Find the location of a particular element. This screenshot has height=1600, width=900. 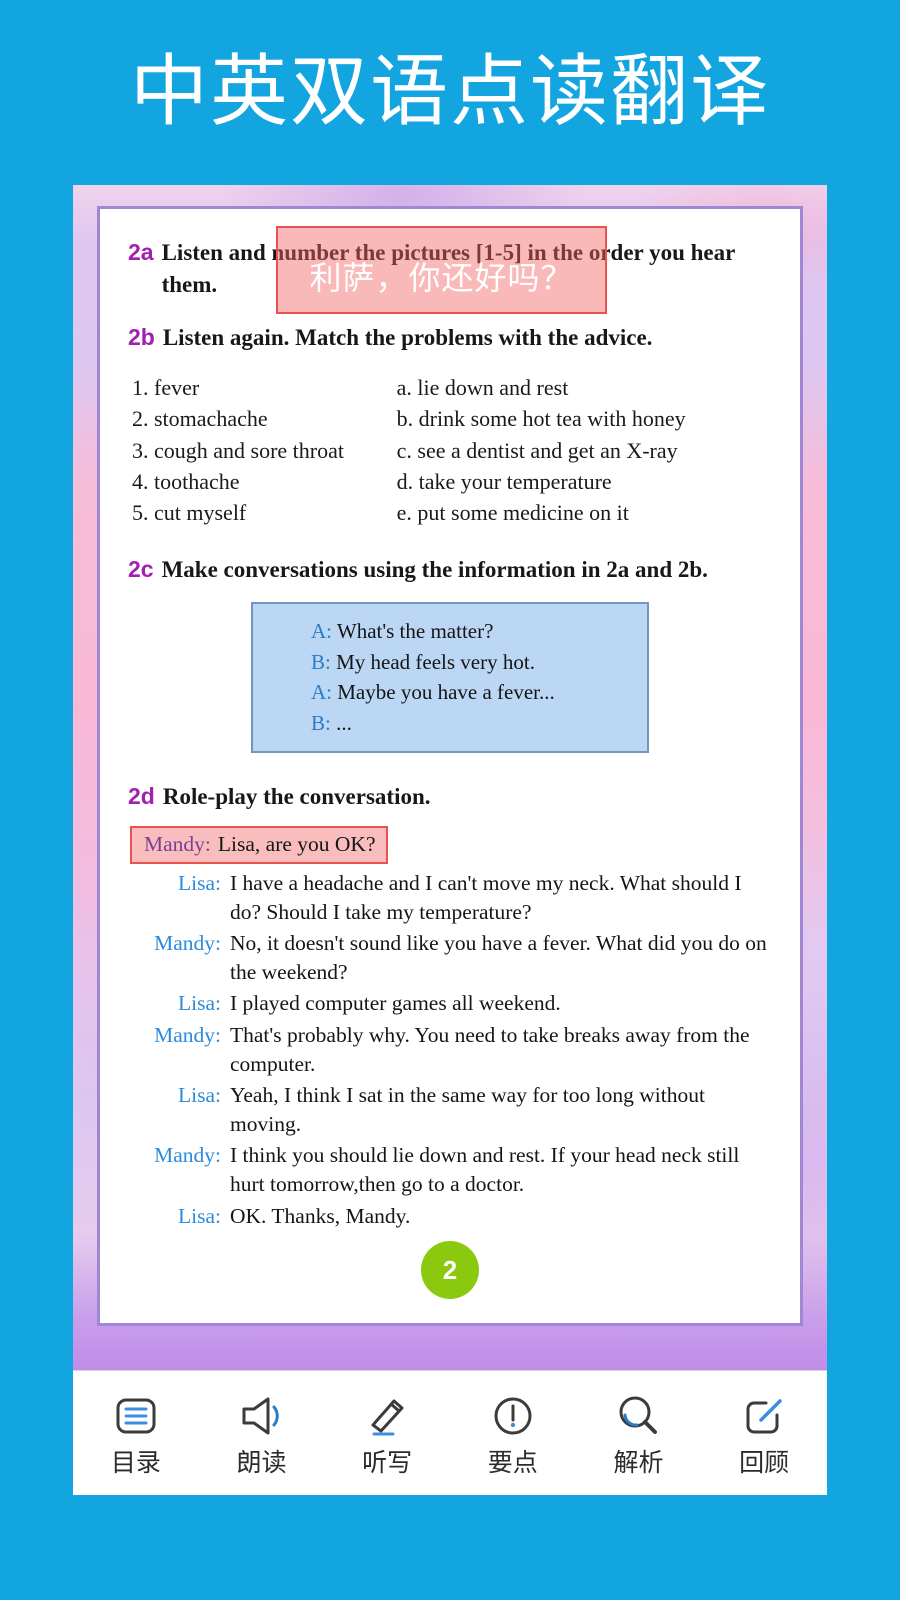

edit-square-icon is located at coordinates (764, 1416).